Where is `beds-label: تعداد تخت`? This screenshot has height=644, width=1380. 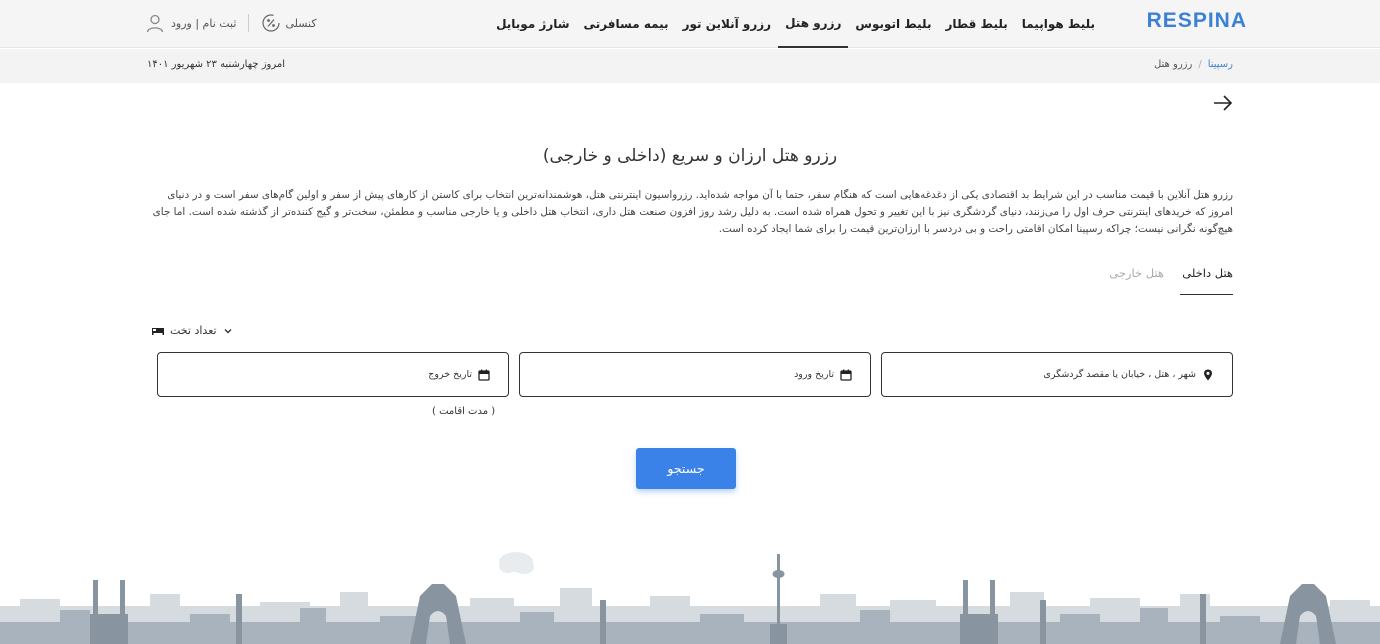
beds-label: تعداد تخت is located at coordinates (193, 330).